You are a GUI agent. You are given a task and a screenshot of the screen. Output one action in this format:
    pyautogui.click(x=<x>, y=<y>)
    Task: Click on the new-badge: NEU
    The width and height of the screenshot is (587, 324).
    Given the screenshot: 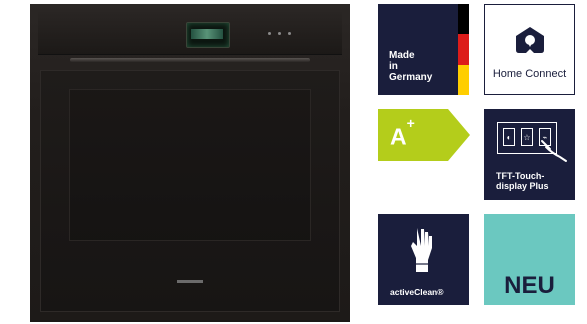 What is the action you would take?
    pyautogui.click(x=529, y=259)
    